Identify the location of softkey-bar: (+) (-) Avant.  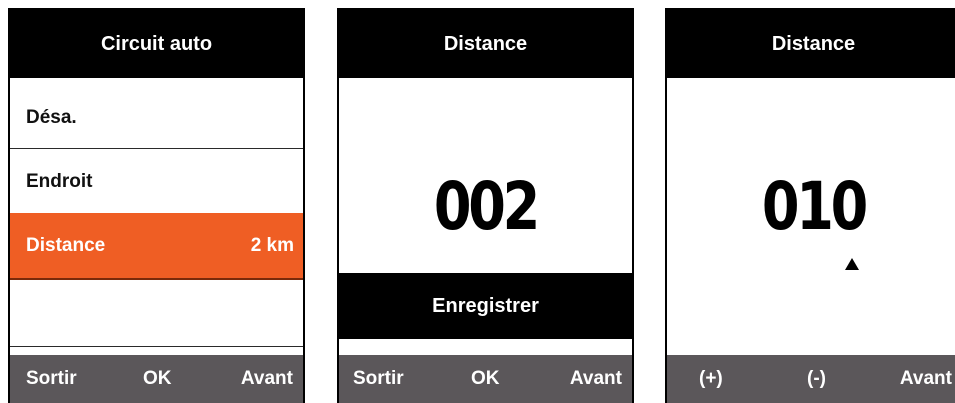
(811, 379).